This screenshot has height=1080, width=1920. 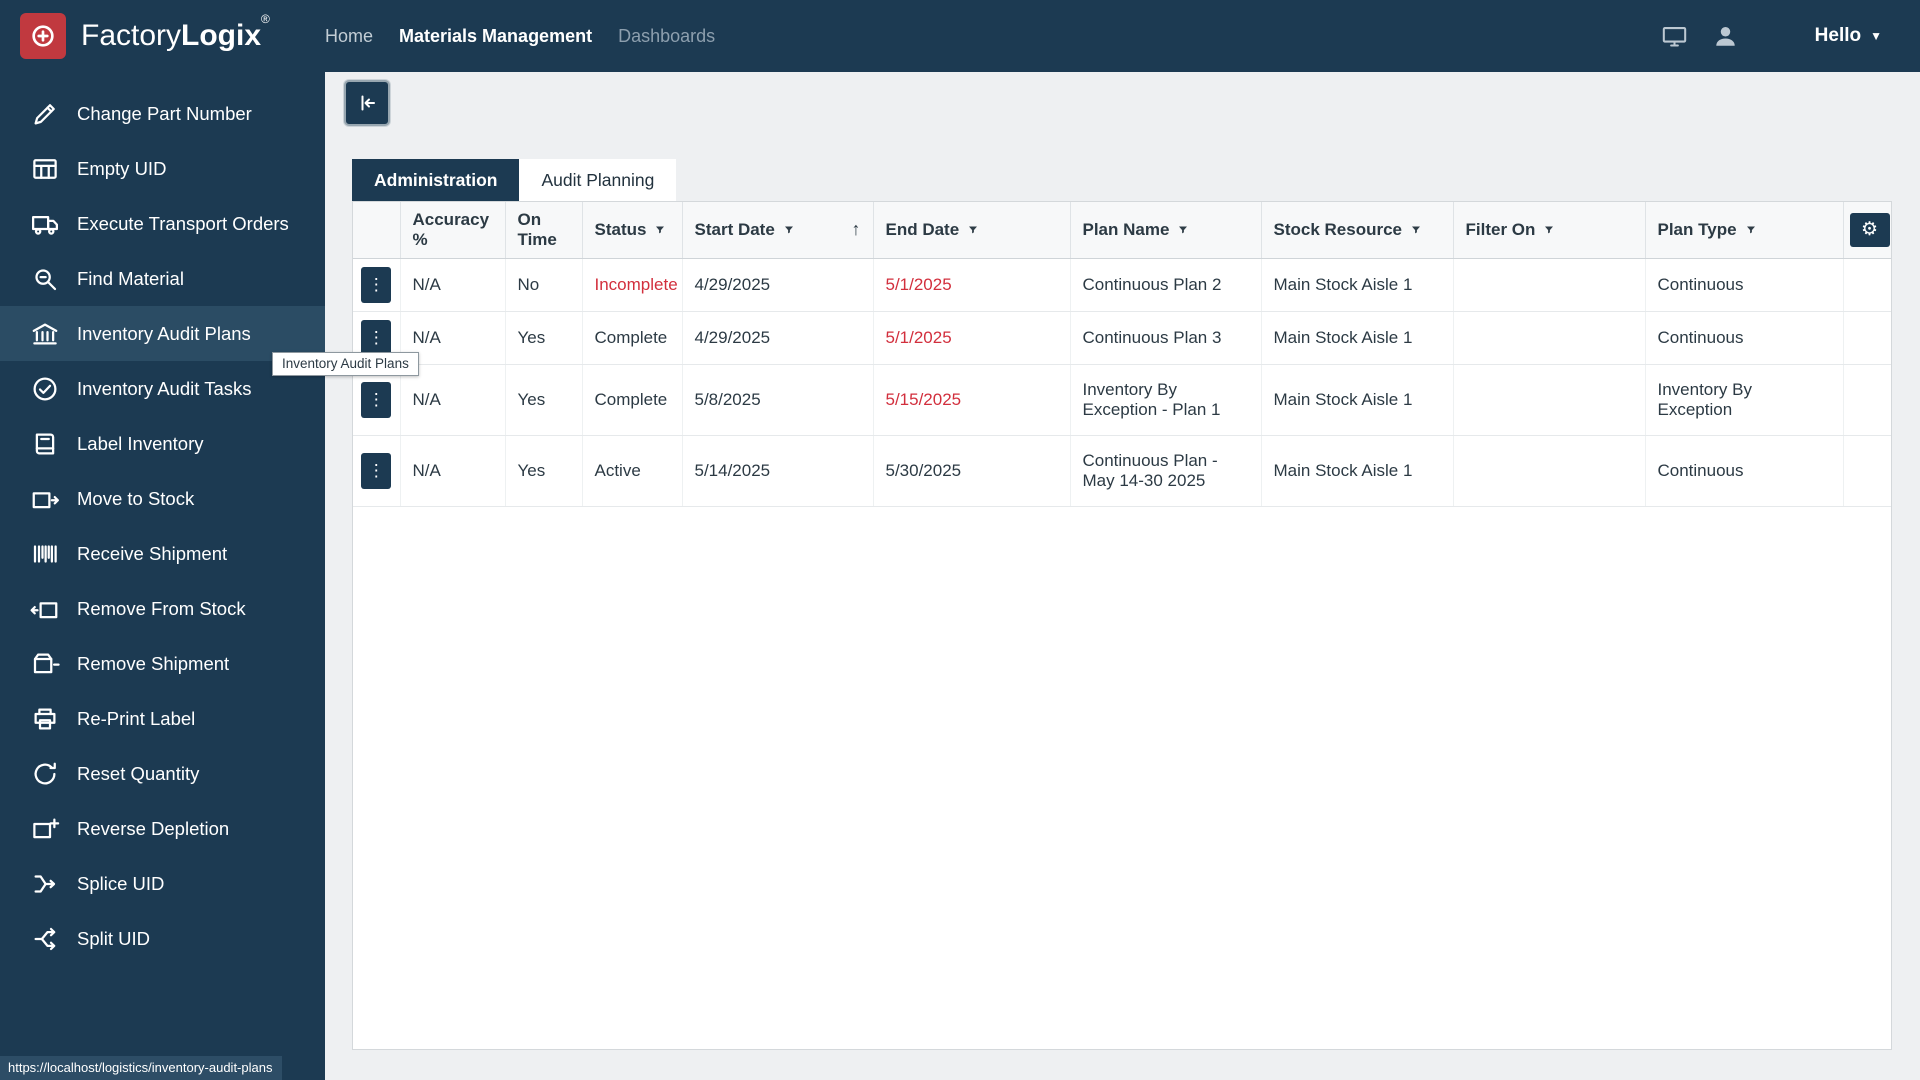 What do you see at coordinates (45, 279) in the screenshot?
I see `search-icon` at bounding box center [45, 279].